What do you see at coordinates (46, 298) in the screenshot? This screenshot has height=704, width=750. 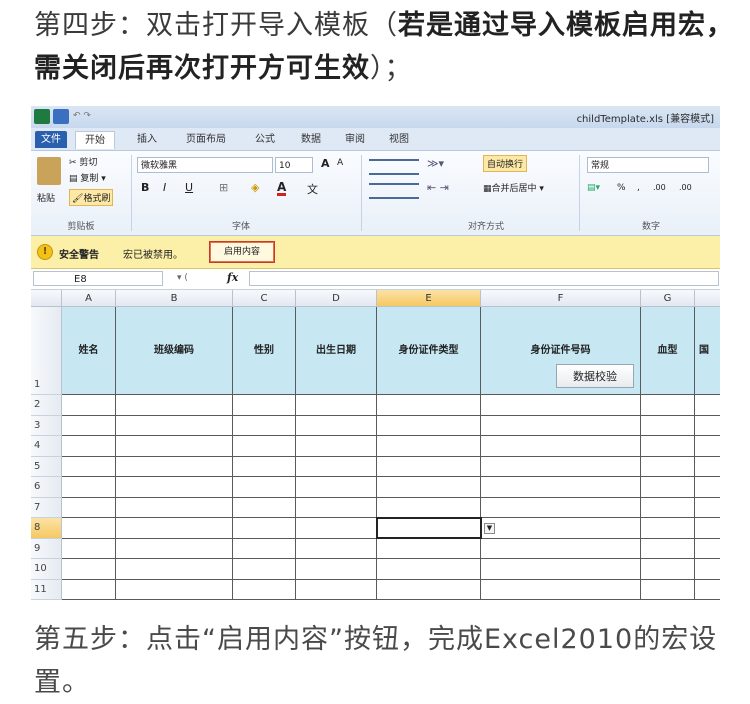 I see `select-all-corner` at bounding box center [46, 298].